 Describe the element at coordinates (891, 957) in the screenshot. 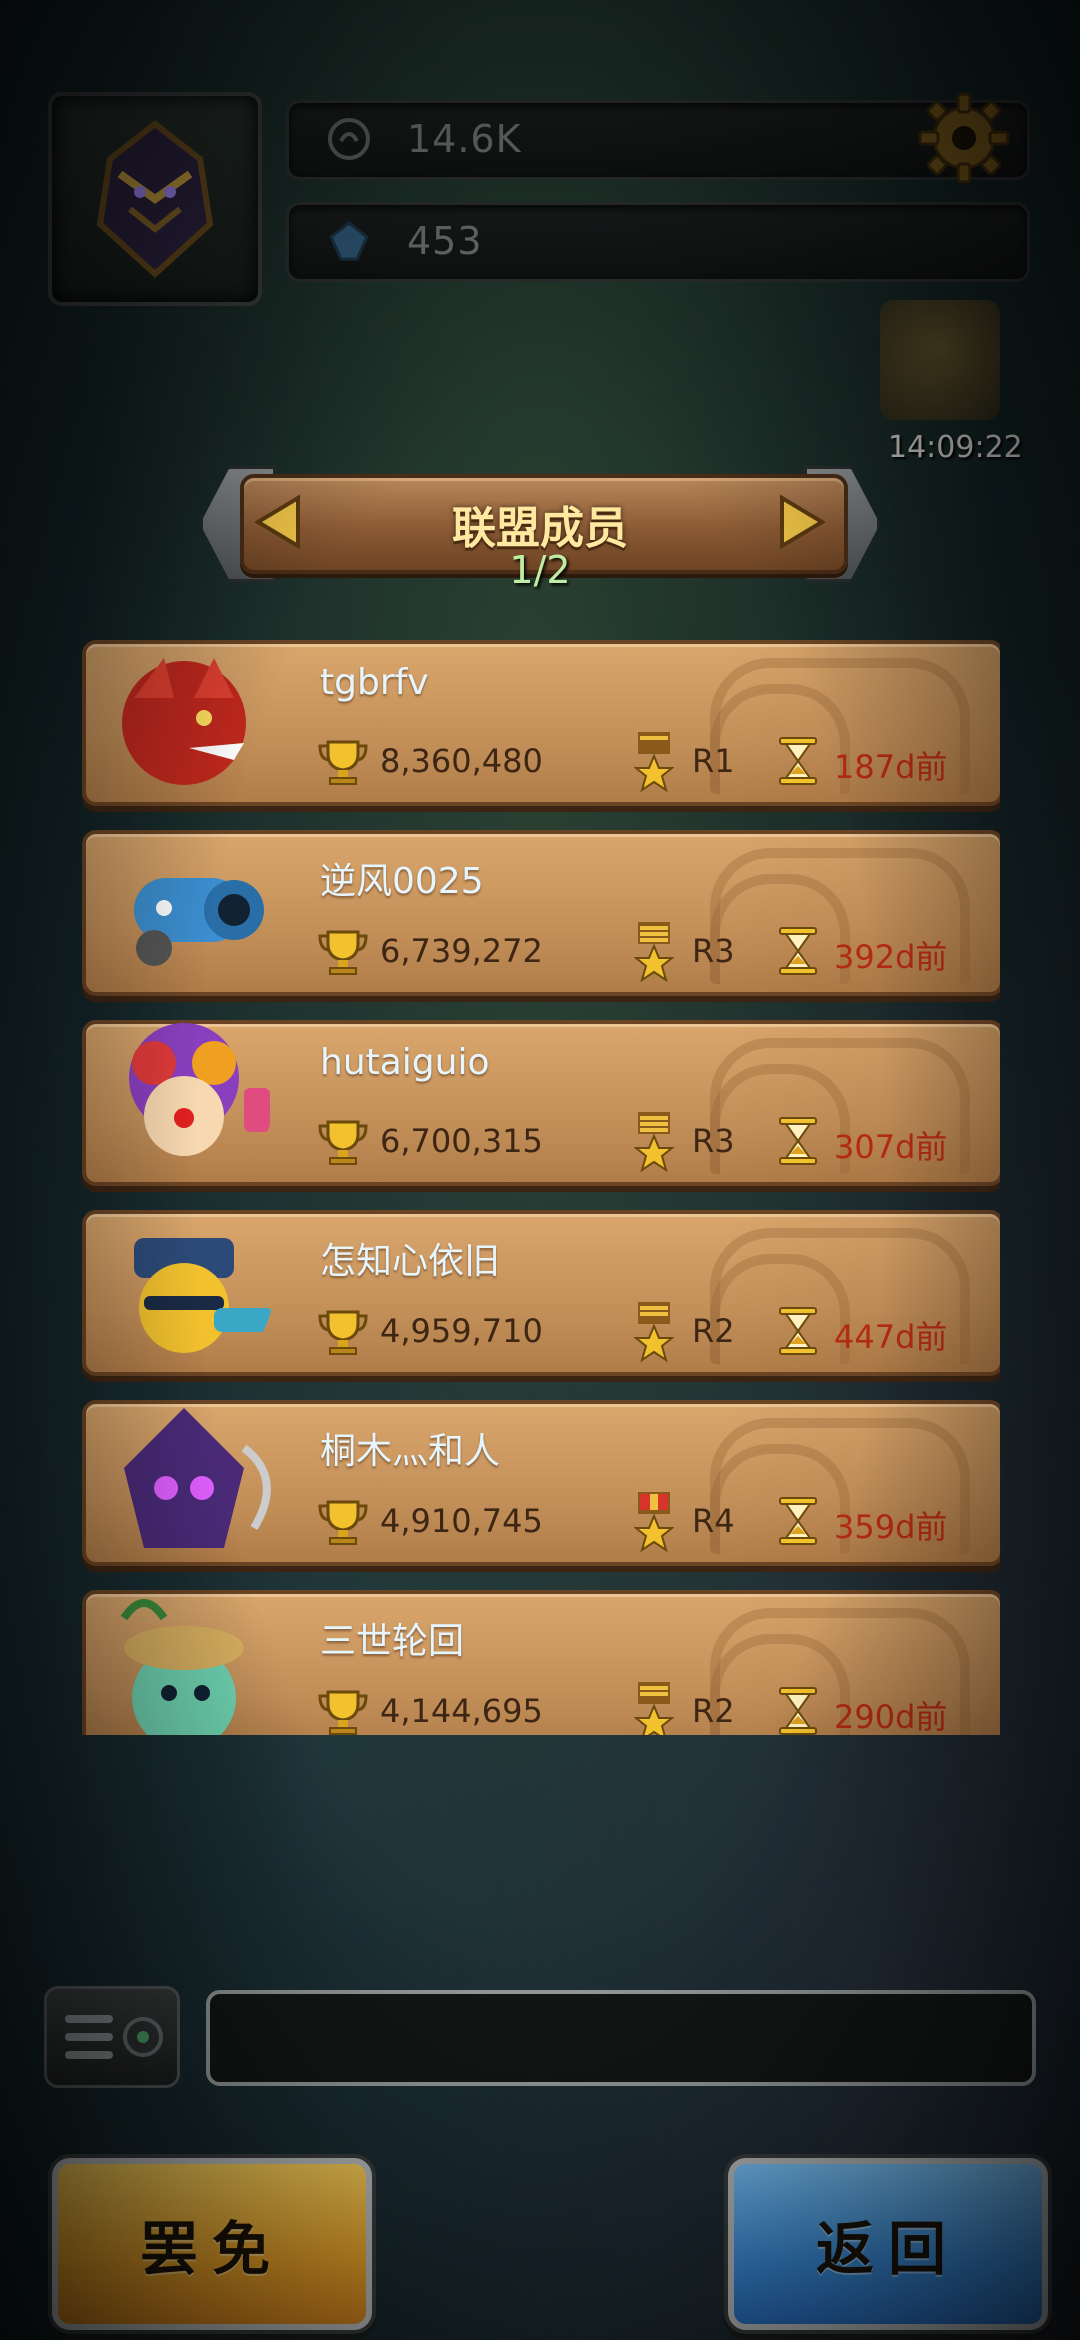

I see `last-seen: 392d前` at that location.